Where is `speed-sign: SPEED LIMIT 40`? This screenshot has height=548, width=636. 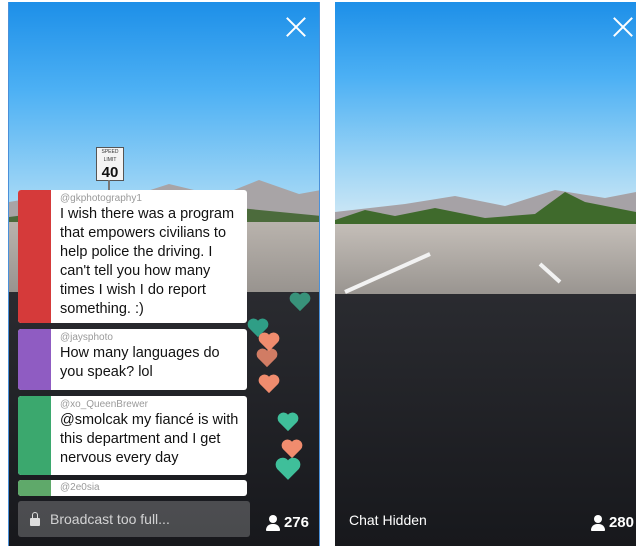
speed-sign: SPEED LIMIT 40 is located at coordinates (110, 164).